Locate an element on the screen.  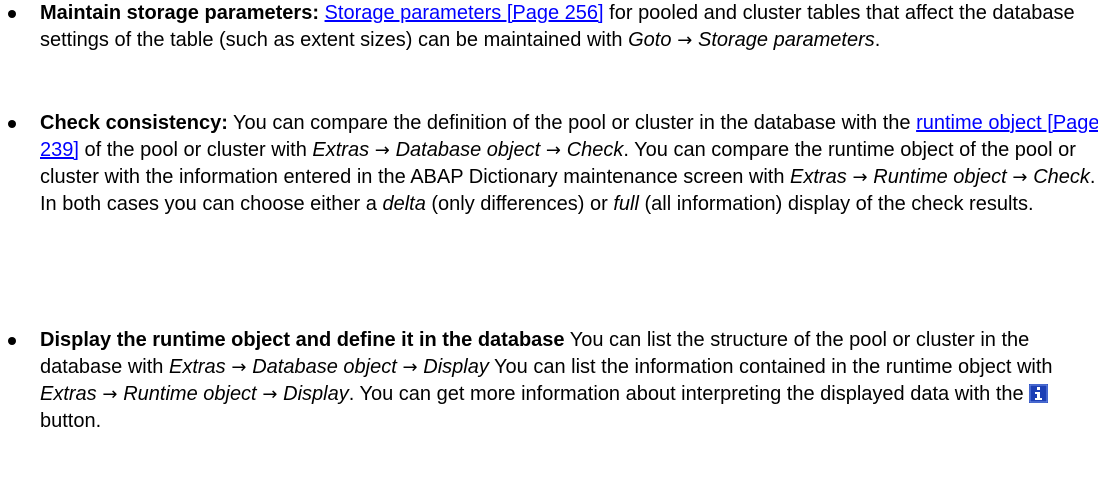
text-run: button. is located at coordinates (71, 421).